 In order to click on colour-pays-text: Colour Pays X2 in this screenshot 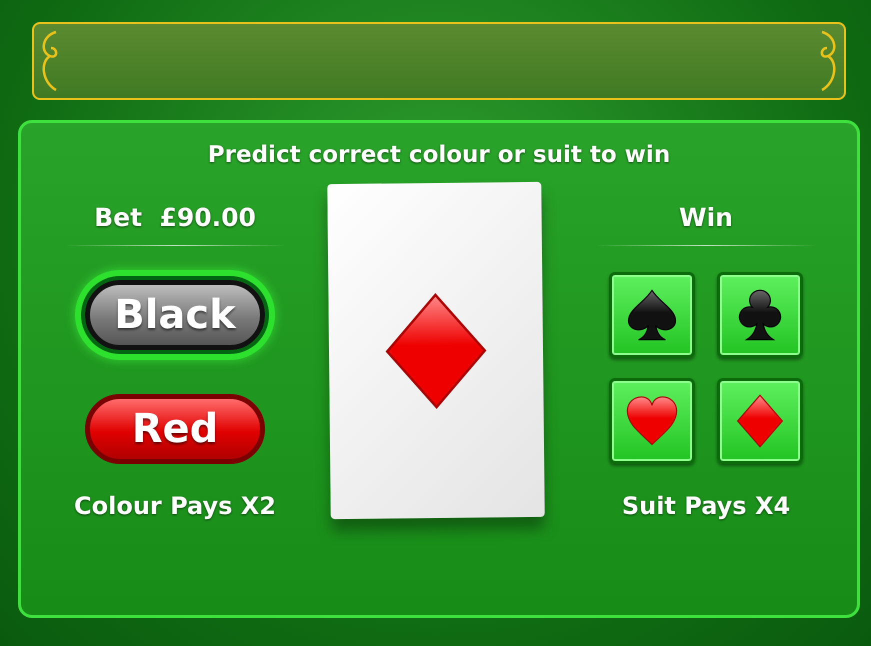, I will do `click(175, 506)`.